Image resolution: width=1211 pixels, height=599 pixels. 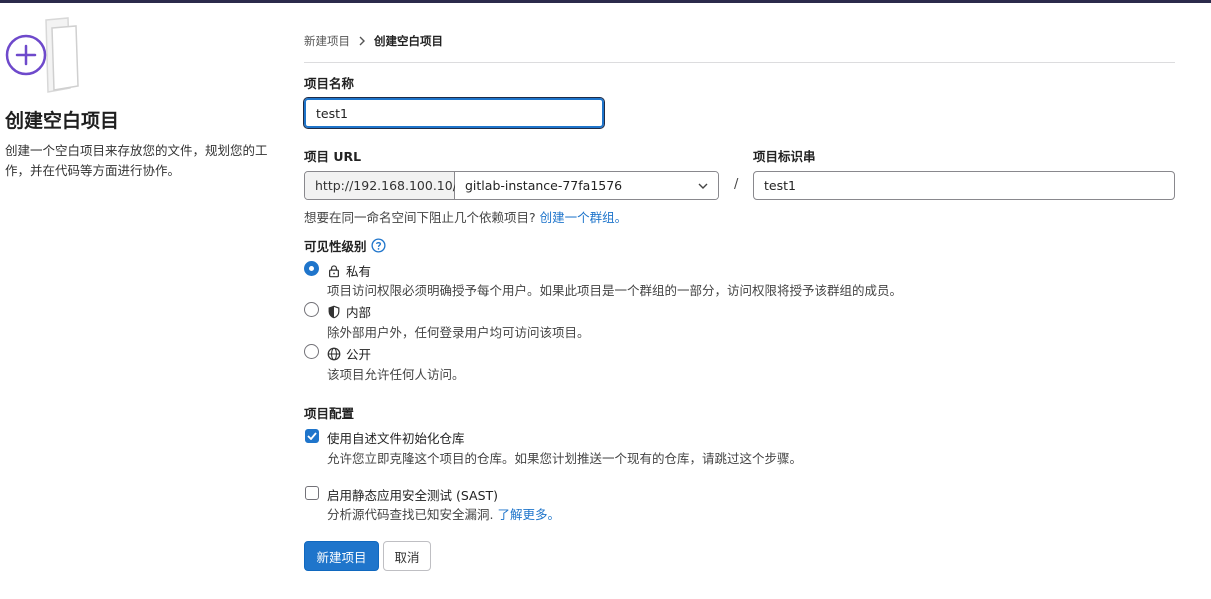 I want to click on check-icon, so click(x=312, y=436).